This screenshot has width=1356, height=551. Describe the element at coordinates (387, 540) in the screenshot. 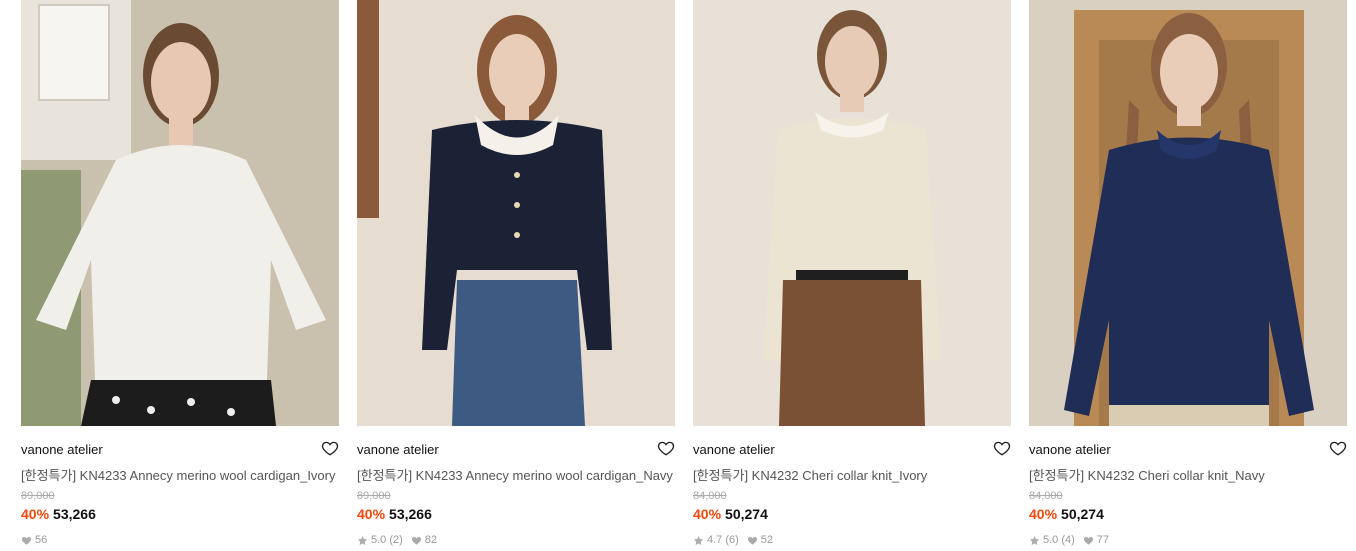

I see `rating-value: 5.0 (2)` at that location.